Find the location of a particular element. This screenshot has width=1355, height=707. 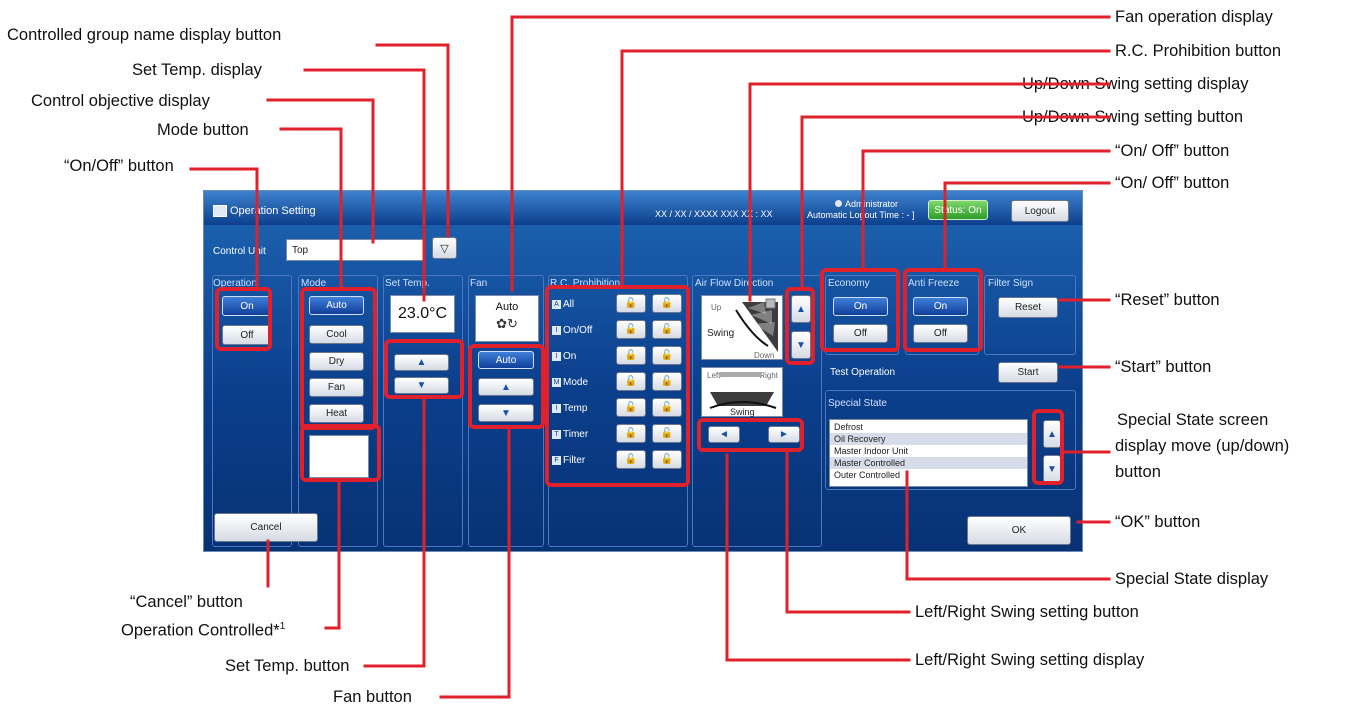

updown-down-button: ▼ is located at coordinates (801, 345).